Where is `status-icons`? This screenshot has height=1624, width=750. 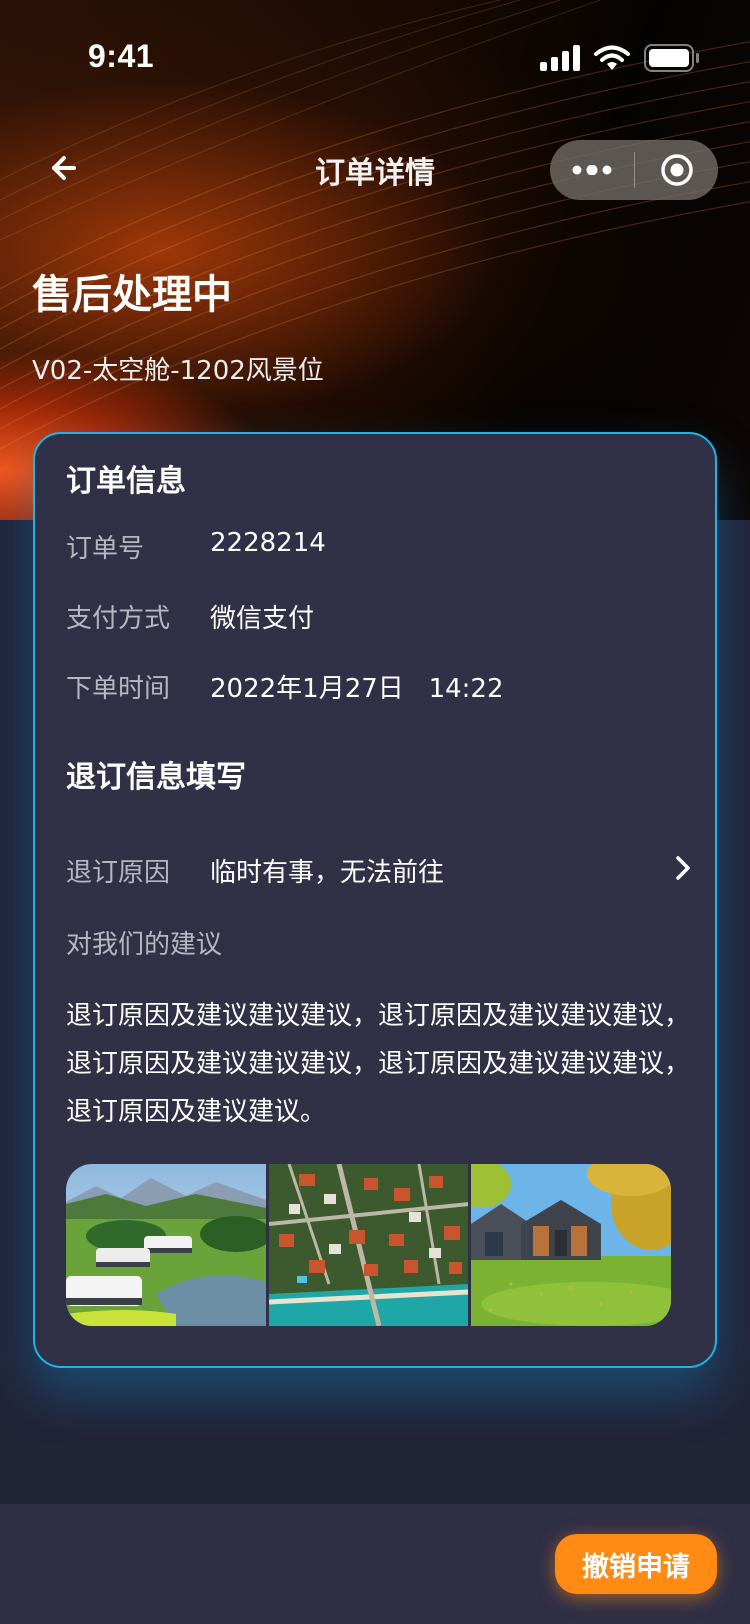
status-icons is located at coordinates (620, 58).